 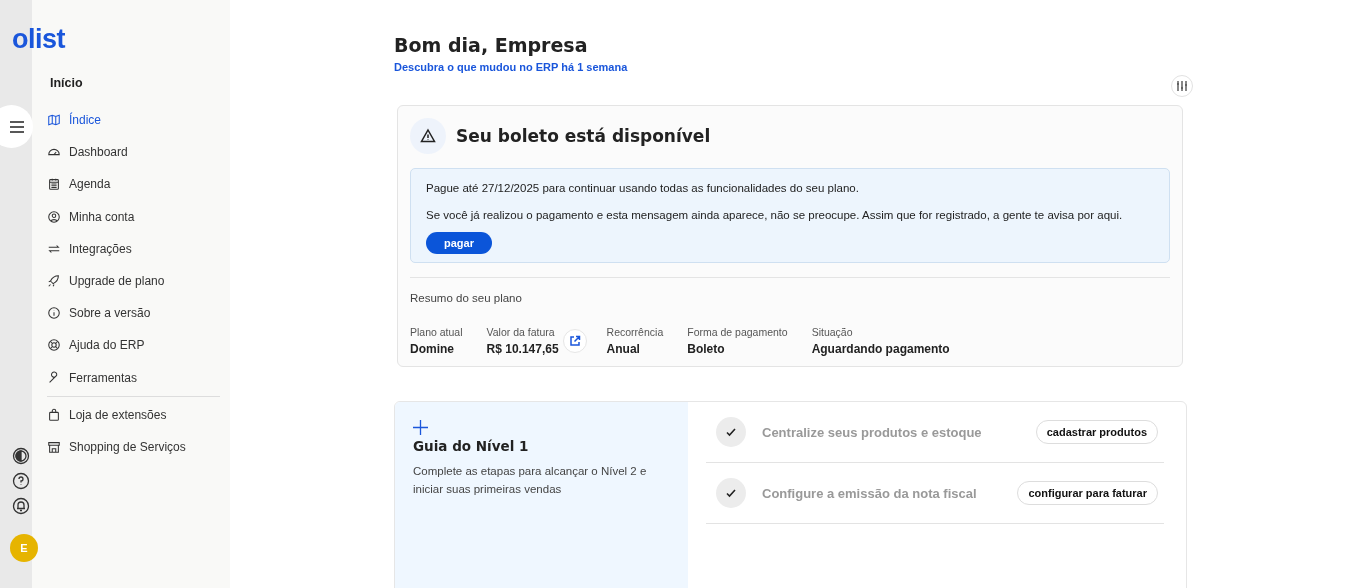 I want to click on card-title: Seu boleto está disponível, so click(x=583, y=136).